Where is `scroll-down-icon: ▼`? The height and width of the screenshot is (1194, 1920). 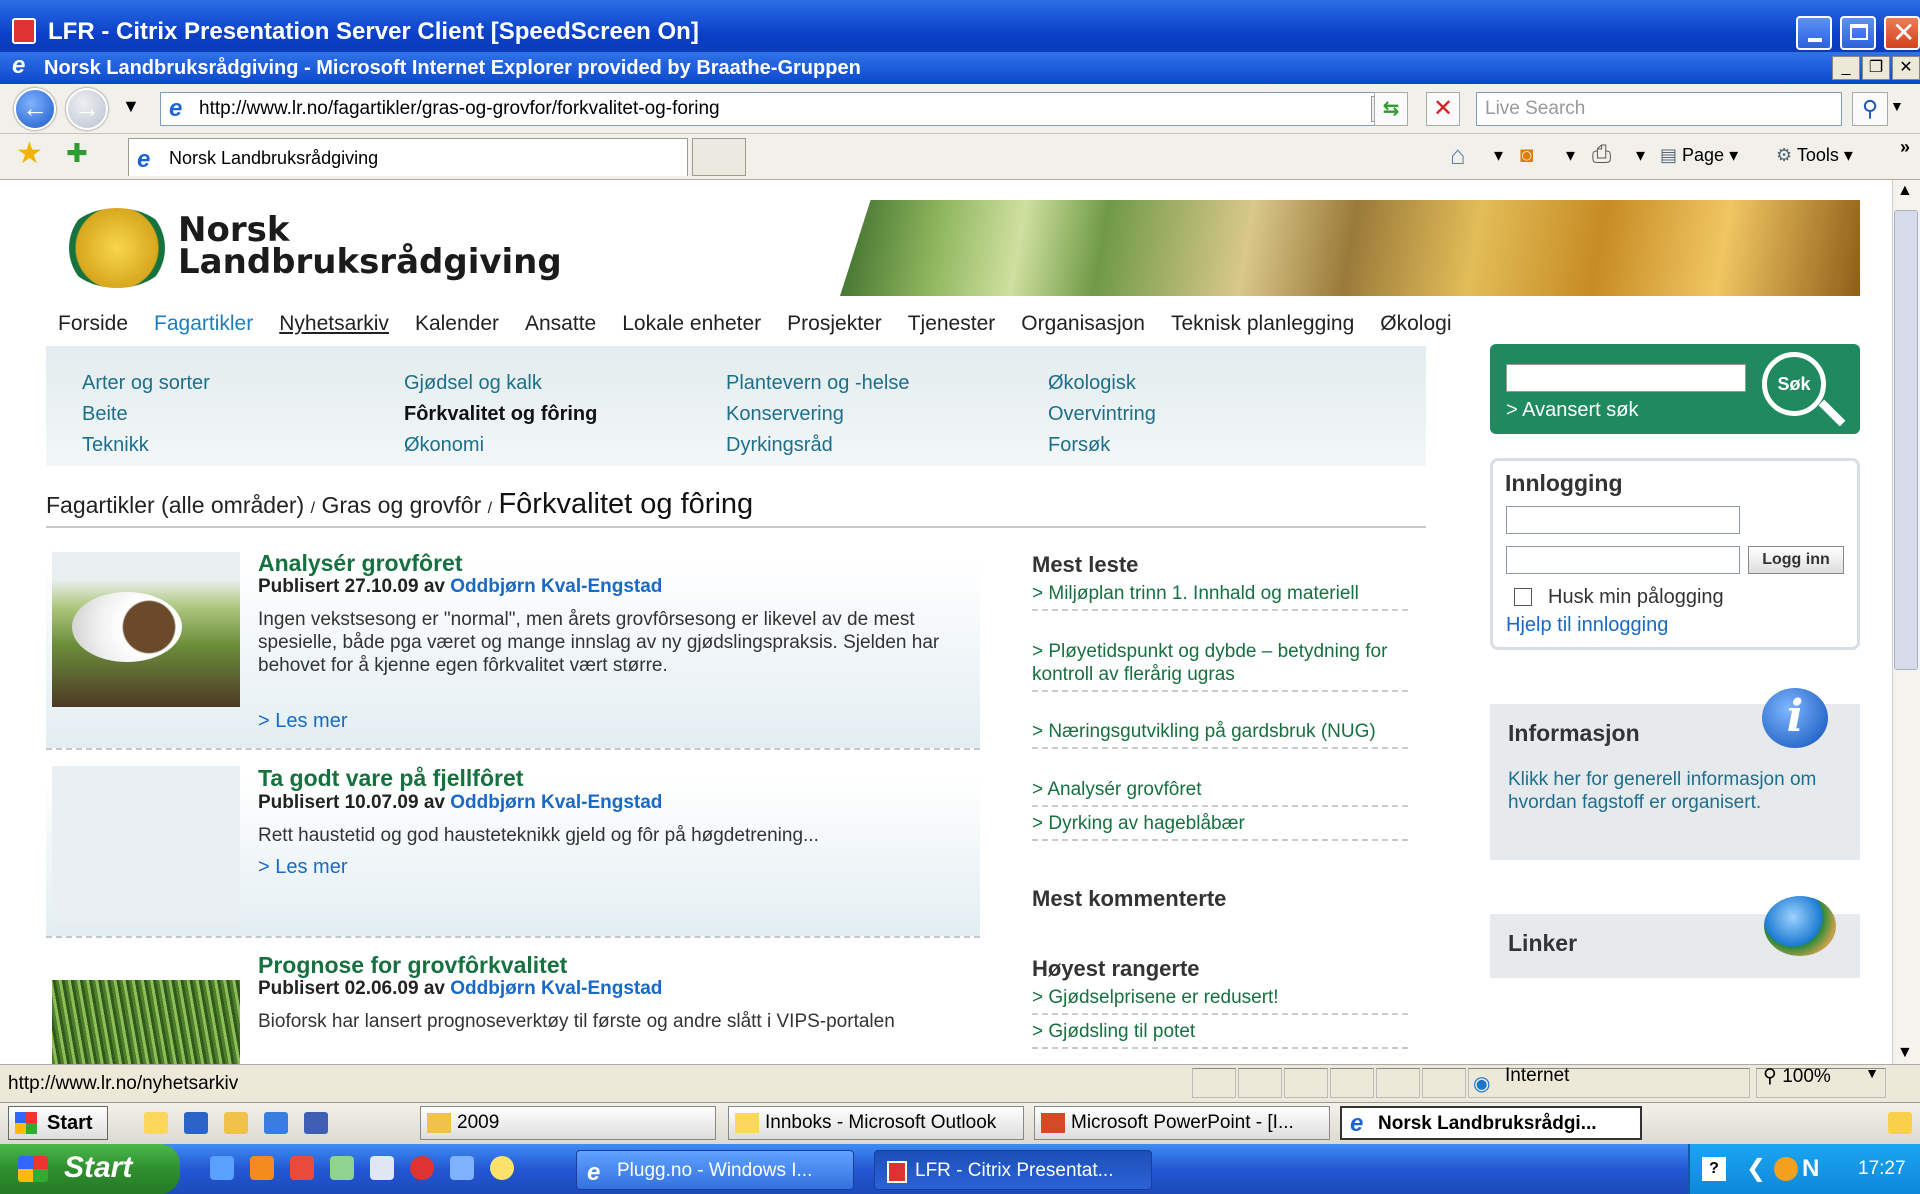
scroll-down-icon: ▼ is located at coordinates (1905, 1053).